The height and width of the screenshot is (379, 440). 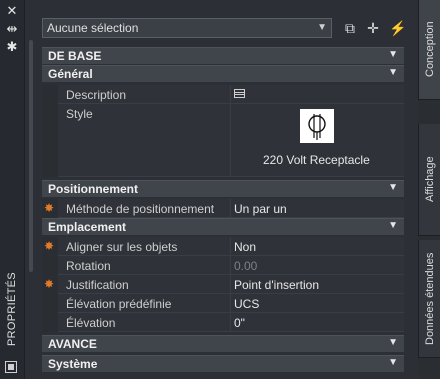 What do you see at coordinates (276, 285) in the screenshot?
I see `property-value: Point d'insertion` at bounding box center [276, 285].